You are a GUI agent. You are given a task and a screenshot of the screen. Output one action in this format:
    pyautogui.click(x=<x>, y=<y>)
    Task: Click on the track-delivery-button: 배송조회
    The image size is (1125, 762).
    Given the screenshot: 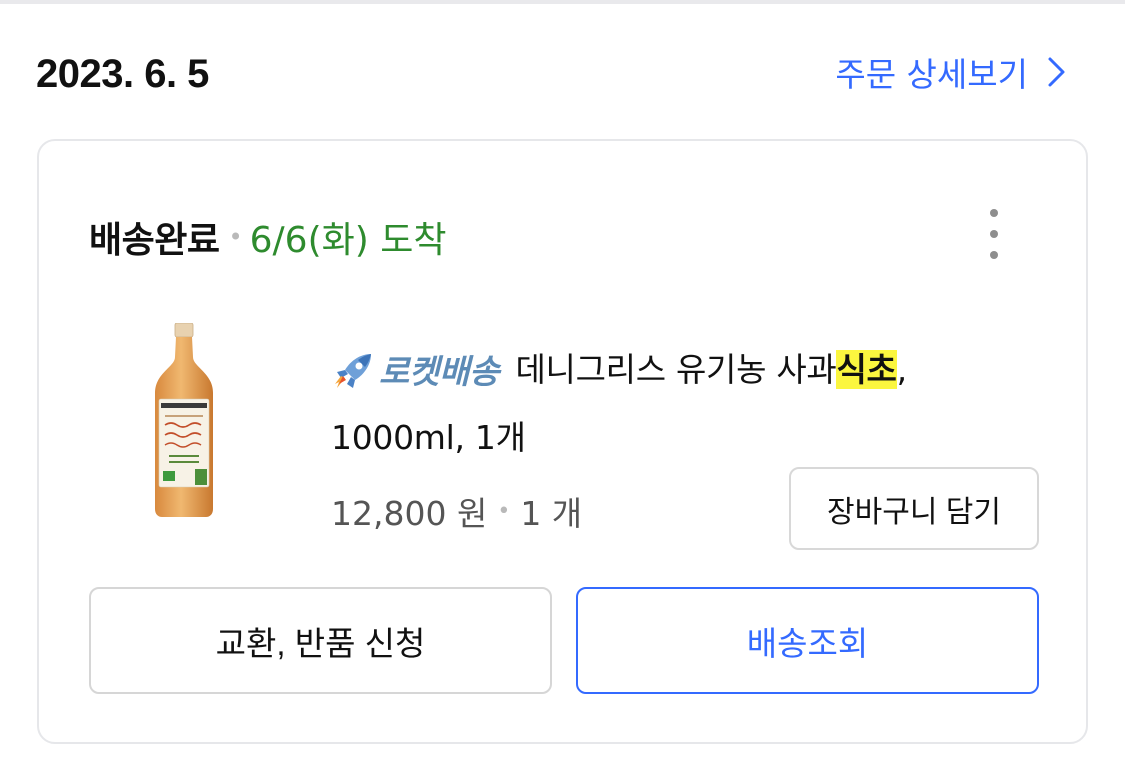 What is the action you would take?
    pyautogui.click(x=807, y=640)
    